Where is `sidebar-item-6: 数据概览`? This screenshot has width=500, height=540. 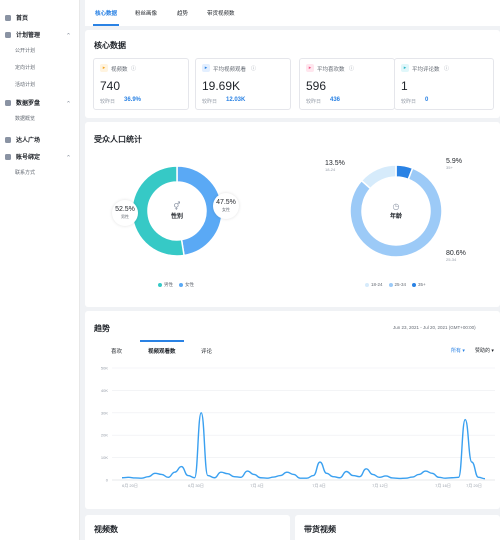
sidebar-item-6: 数据概览 is located at coordinates (39, 119).